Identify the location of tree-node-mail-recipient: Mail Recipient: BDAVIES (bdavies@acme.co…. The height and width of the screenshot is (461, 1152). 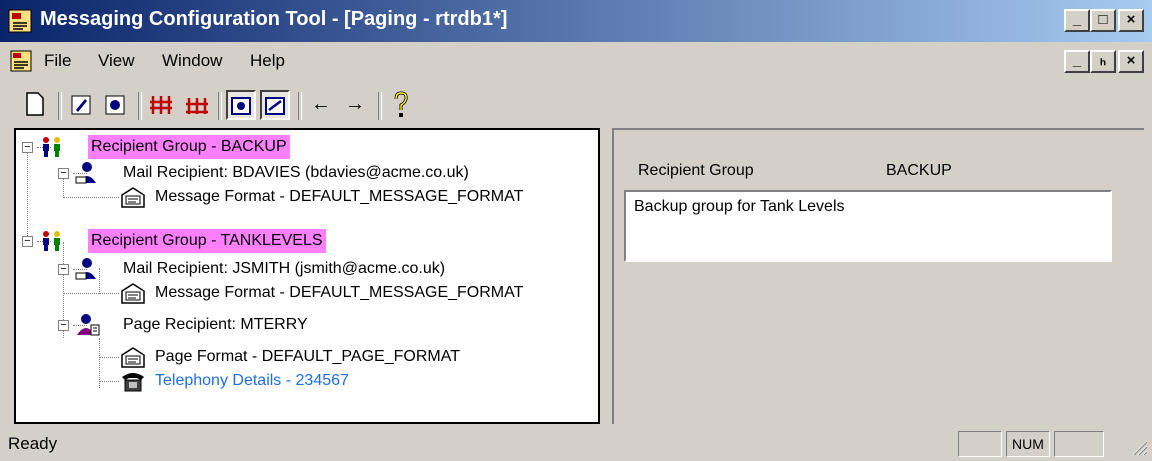
(296, 173).